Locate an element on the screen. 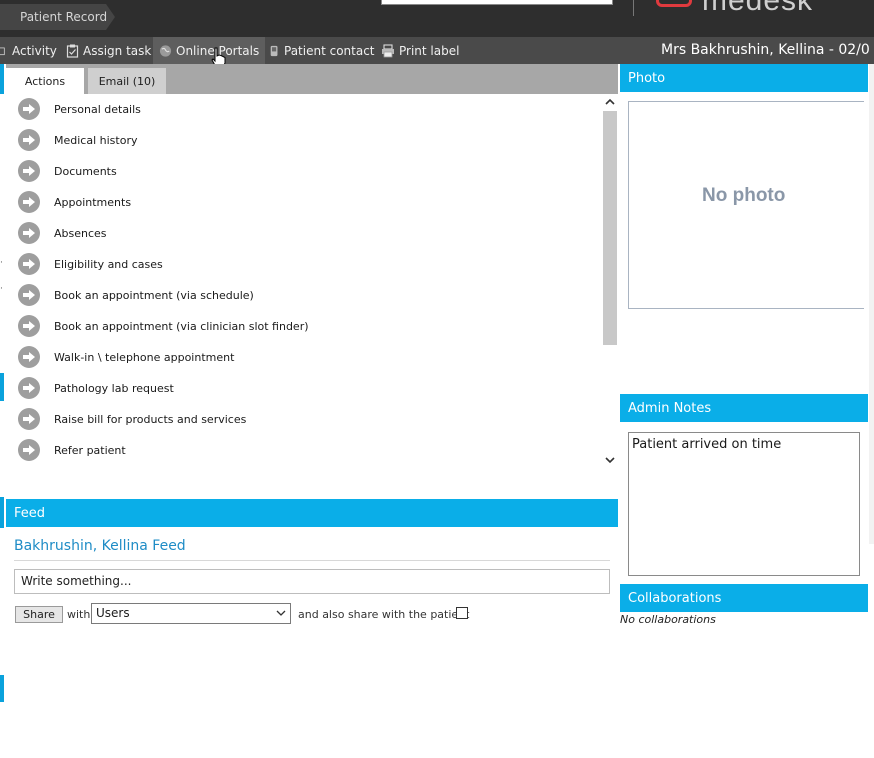  share-with-patient-checkbox is located at coordinates (462, 613).